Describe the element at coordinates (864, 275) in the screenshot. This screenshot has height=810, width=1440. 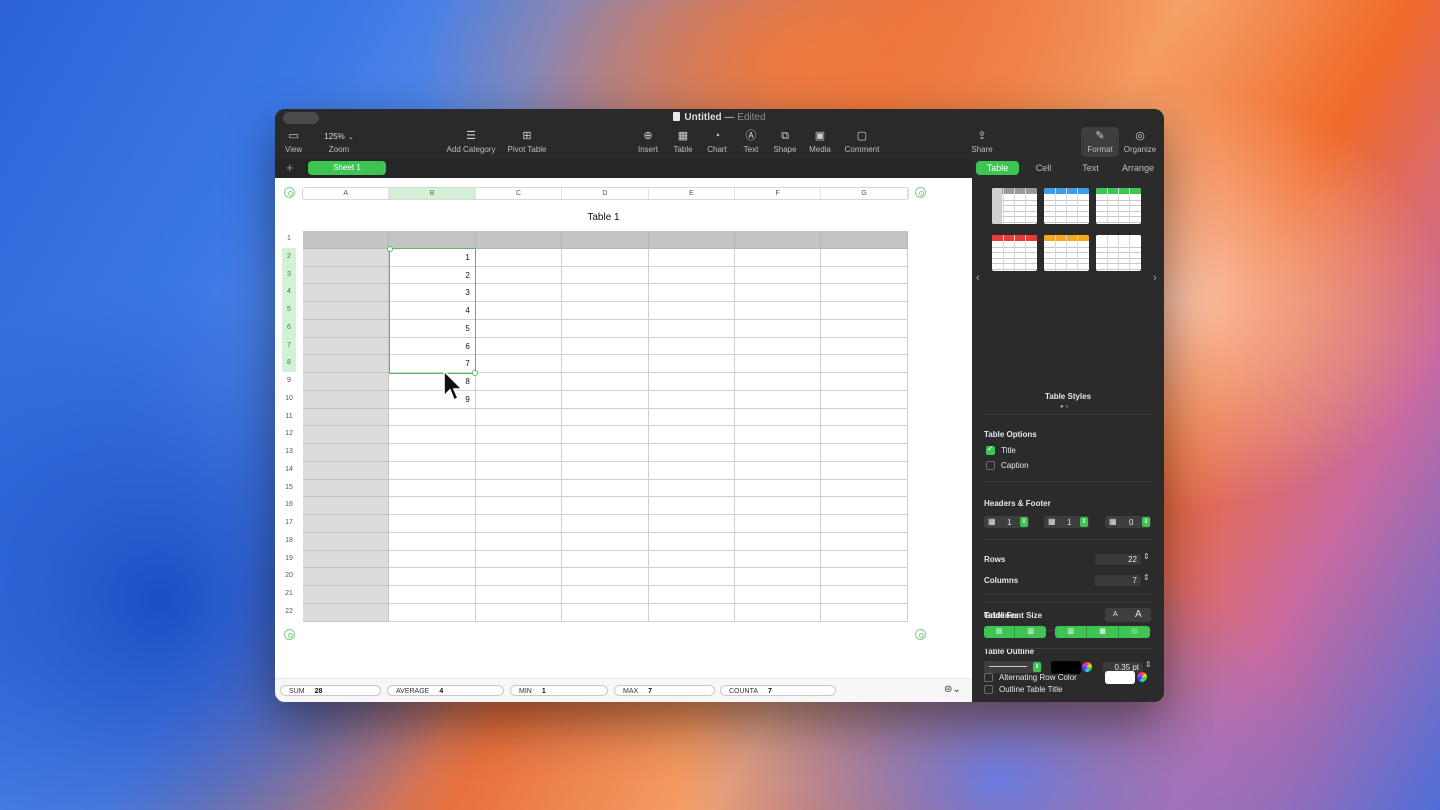
I see `cell-g3` at that location.